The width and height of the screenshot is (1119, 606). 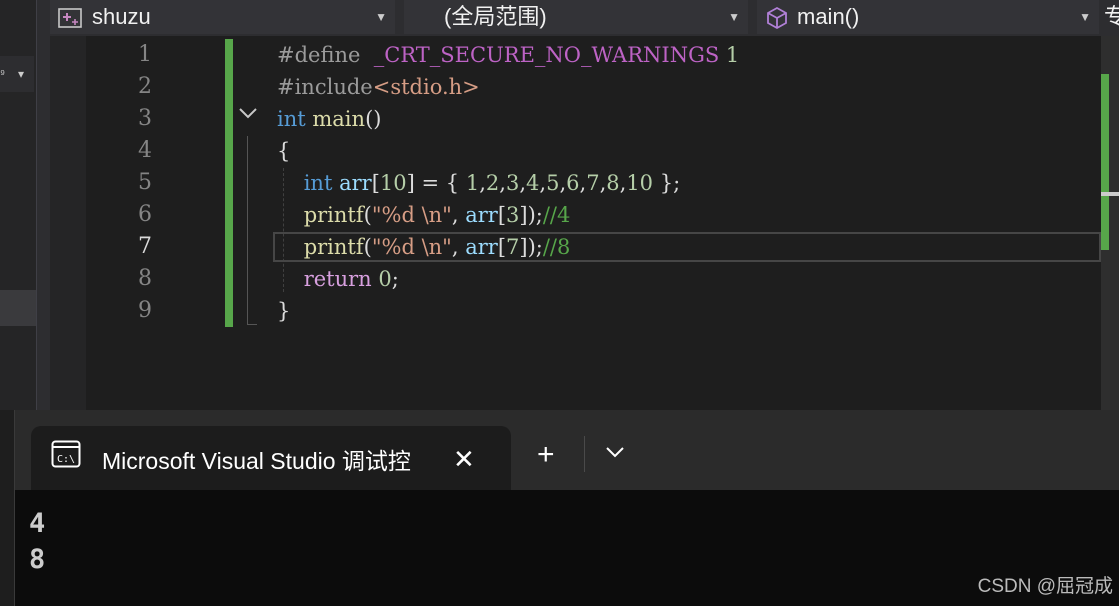 What do you see at coordinates (325, 55) in the screenshot?
I see `code-token: #define` at bounding box center [325, 55].